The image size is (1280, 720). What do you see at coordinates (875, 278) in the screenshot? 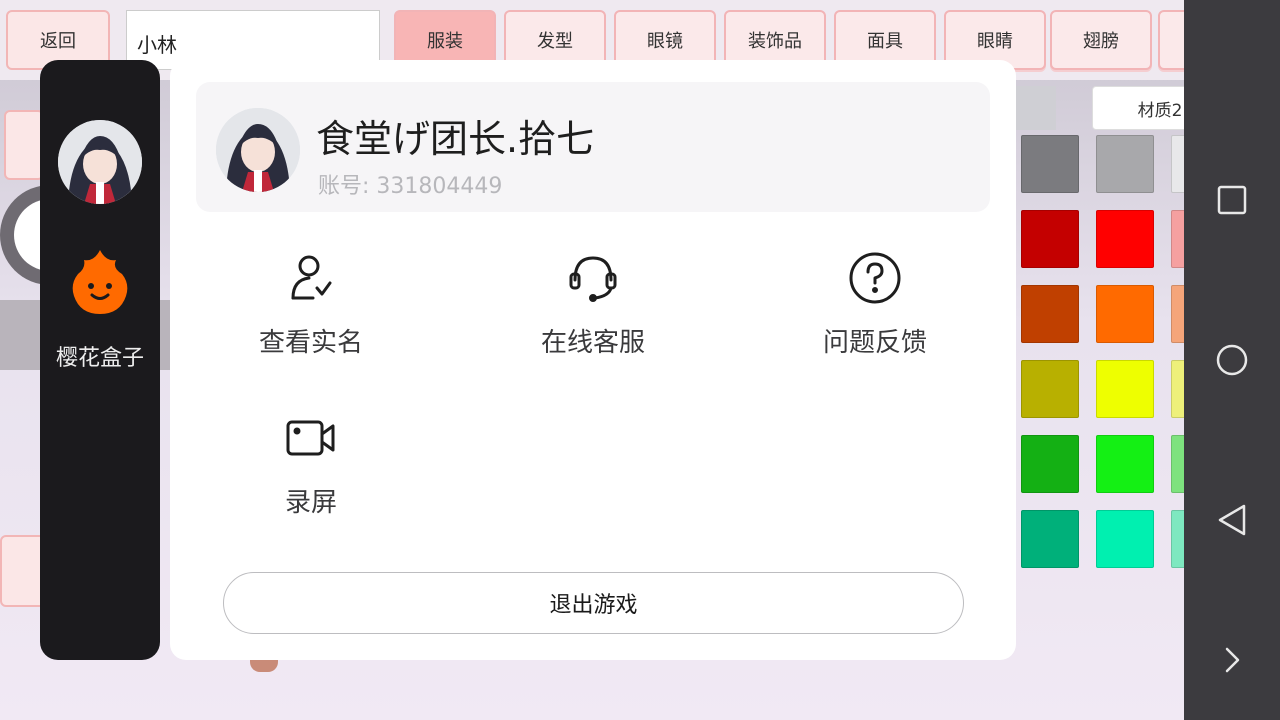
I see `question-circle-icon` at bounding box center [875, 278].